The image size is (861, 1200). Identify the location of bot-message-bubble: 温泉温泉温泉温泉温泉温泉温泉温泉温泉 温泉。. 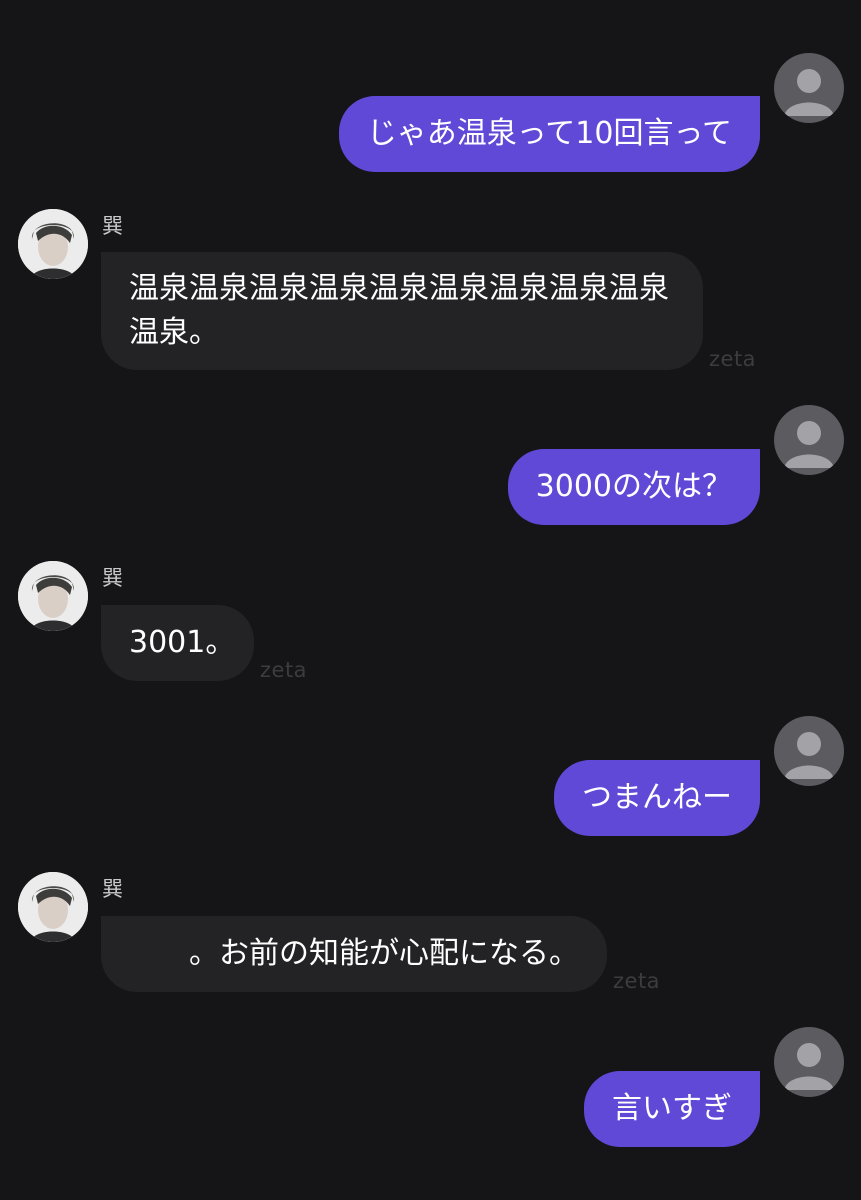
(402, 311).